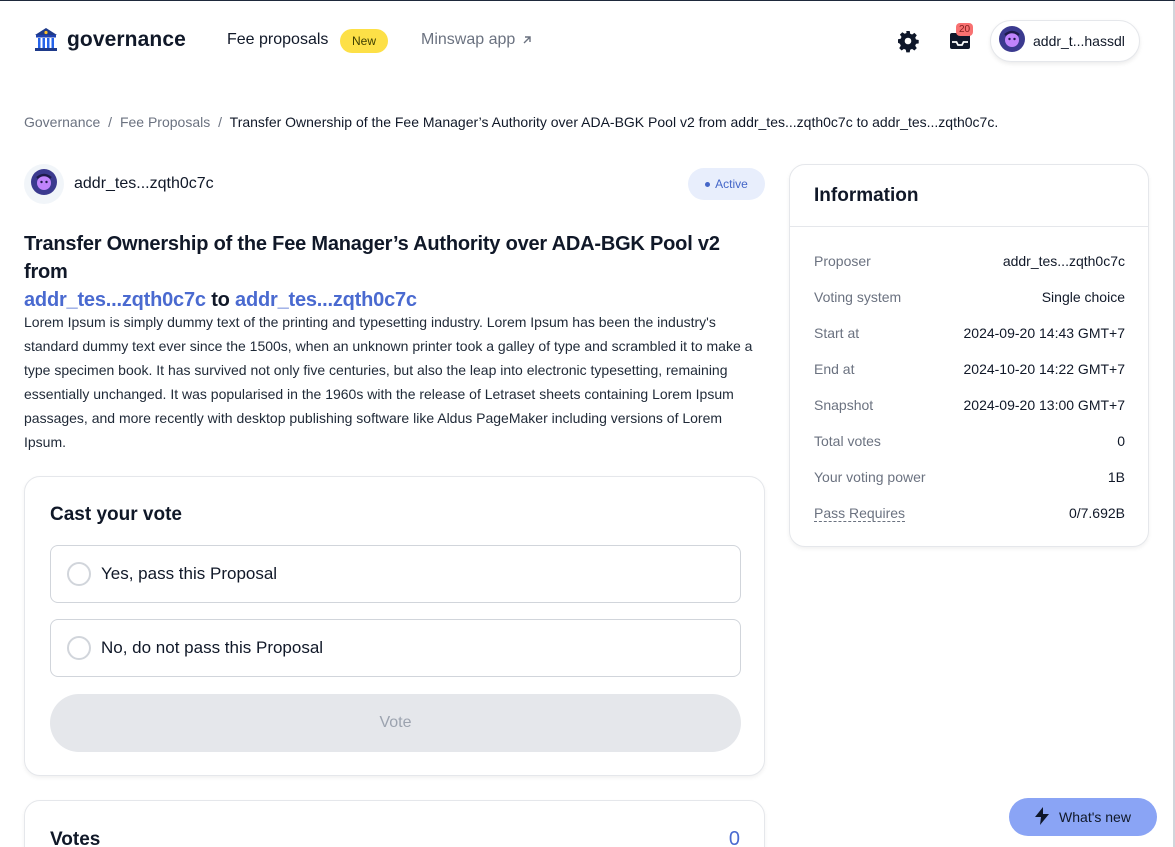  I want to click on info-value: 2024-09-20 14:43 GMT+7, so click(1044, 333).